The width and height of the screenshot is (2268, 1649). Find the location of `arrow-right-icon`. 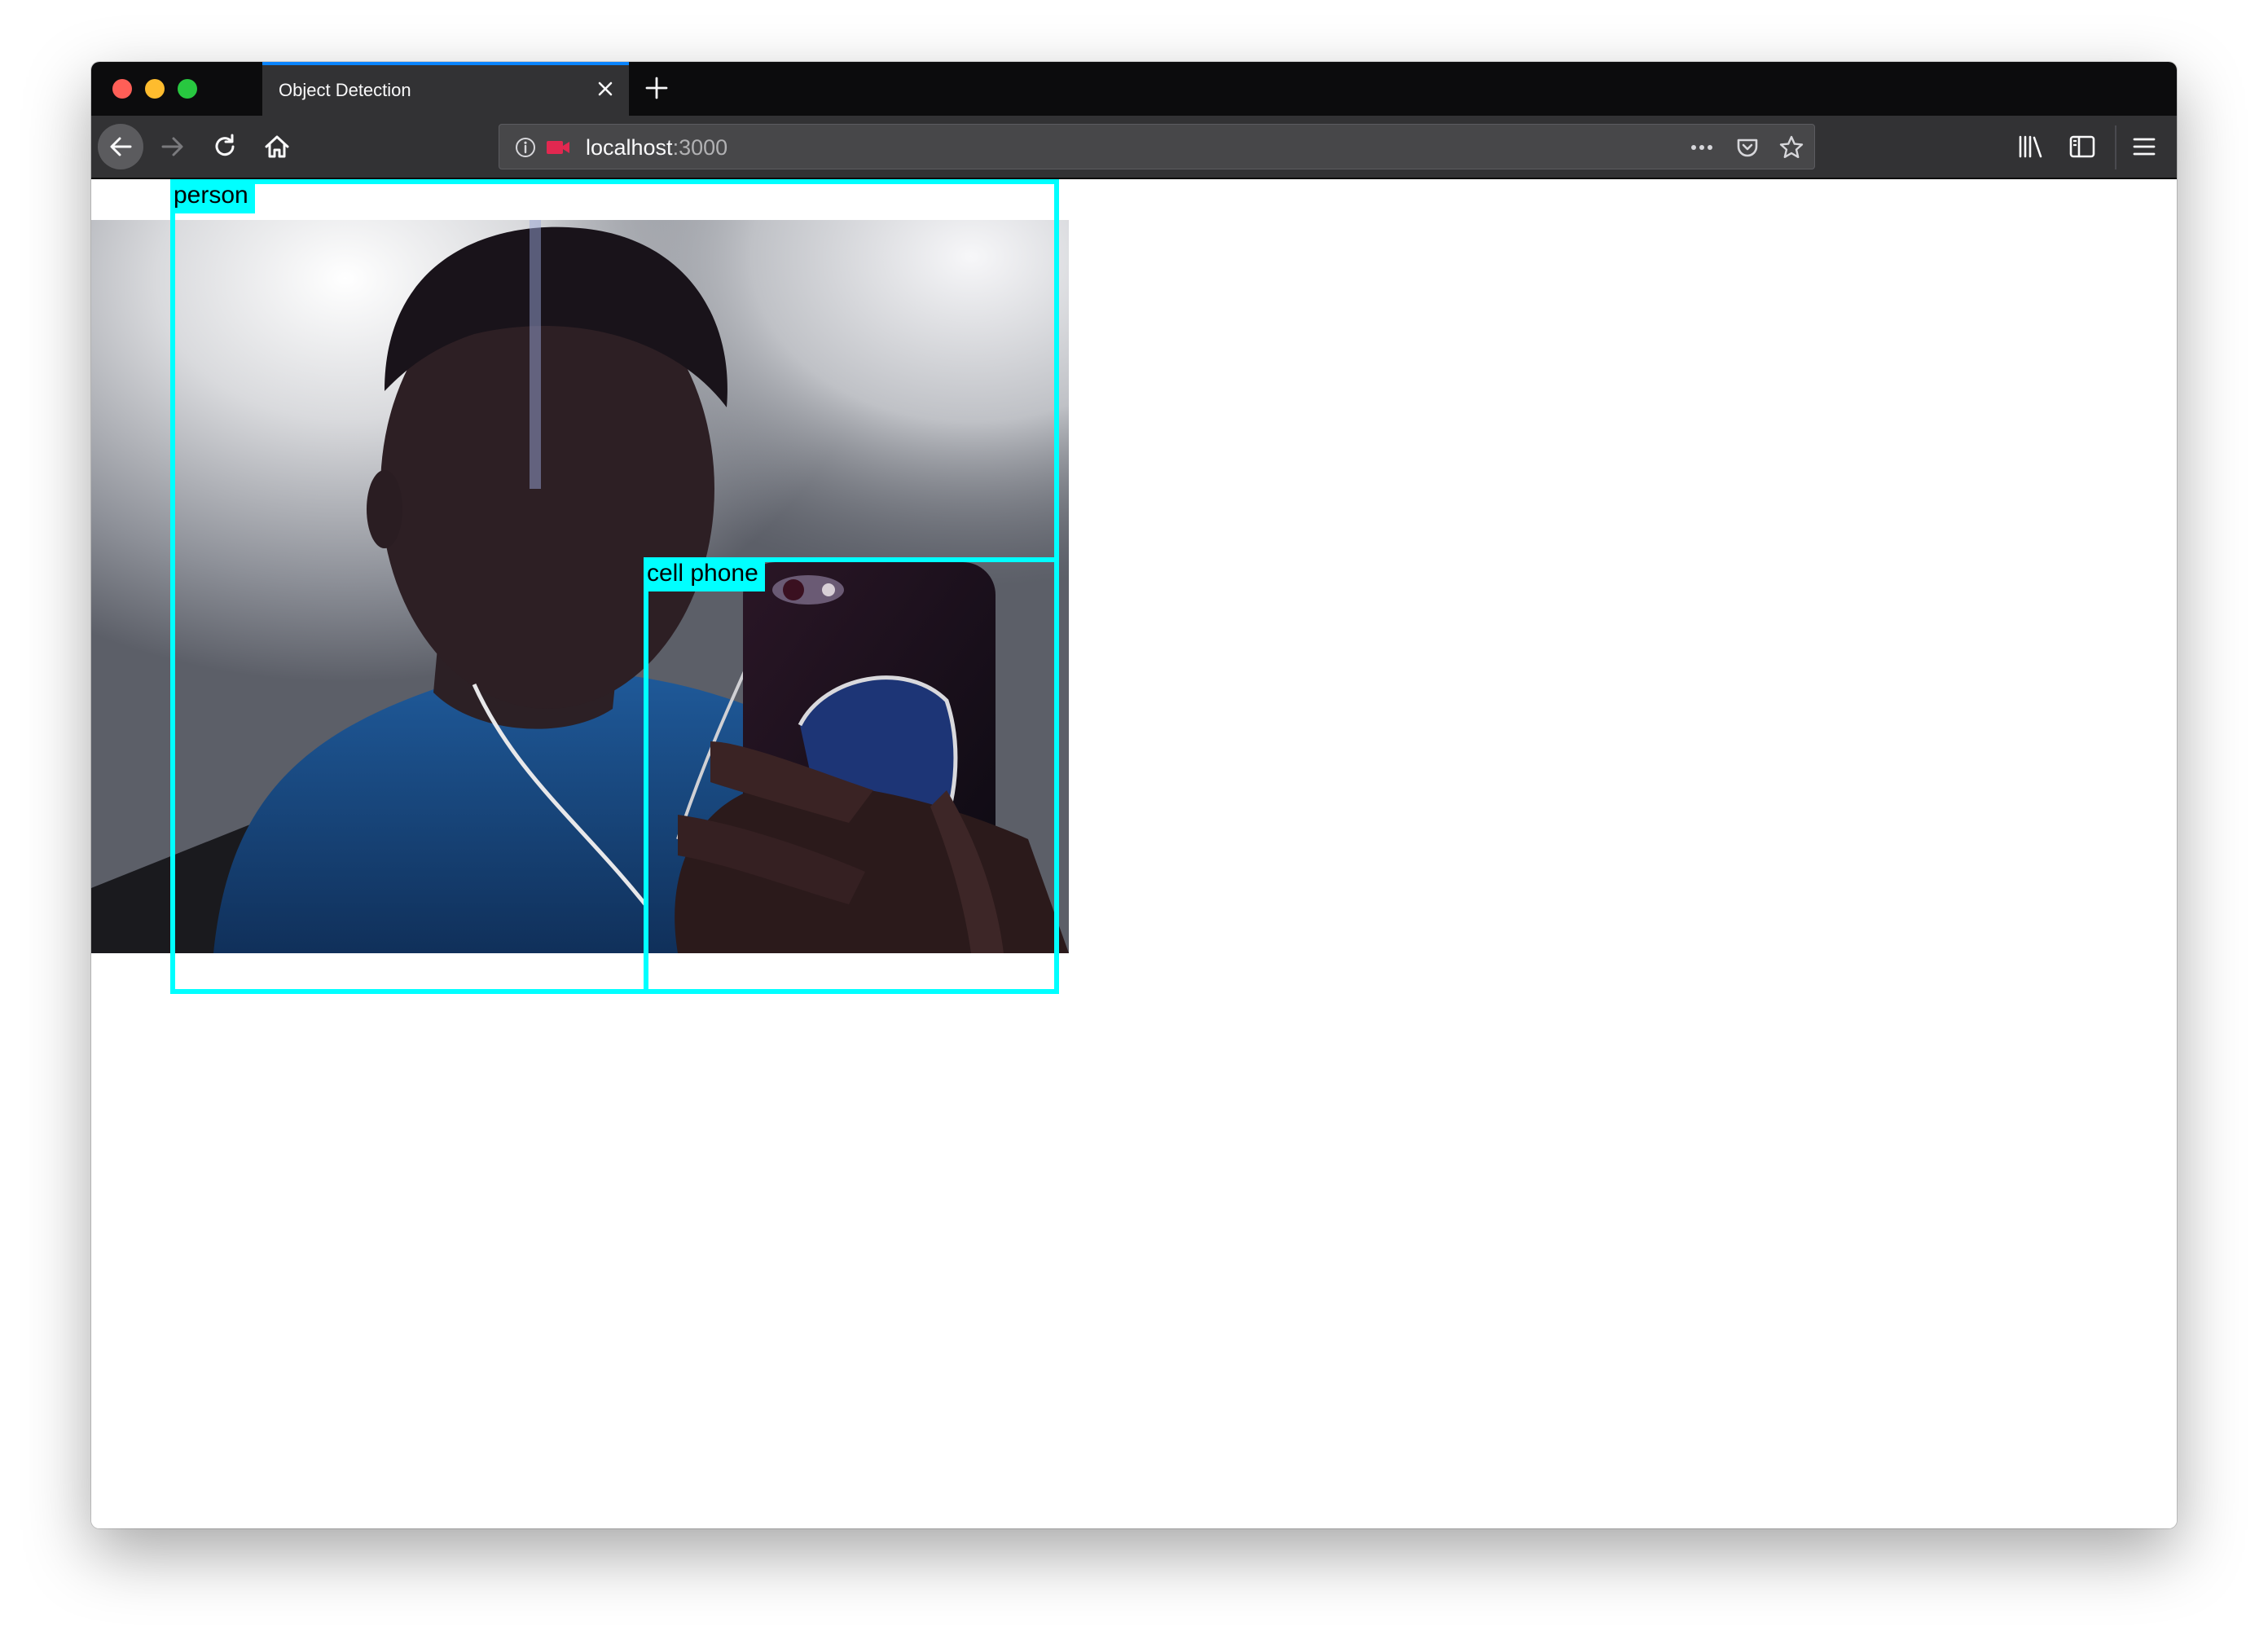

arrow-right-icon is located at coordinates (172, 146).